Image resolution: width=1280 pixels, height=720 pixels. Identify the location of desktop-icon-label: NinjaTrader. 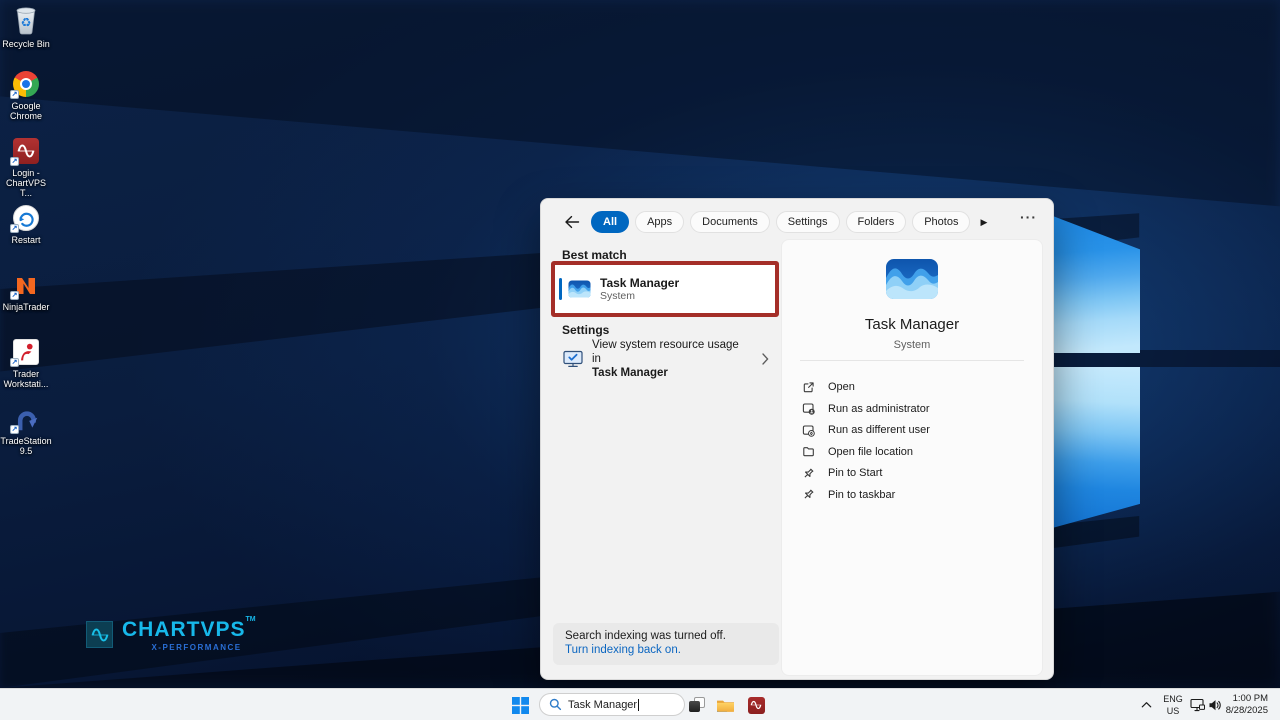
(26, 307).